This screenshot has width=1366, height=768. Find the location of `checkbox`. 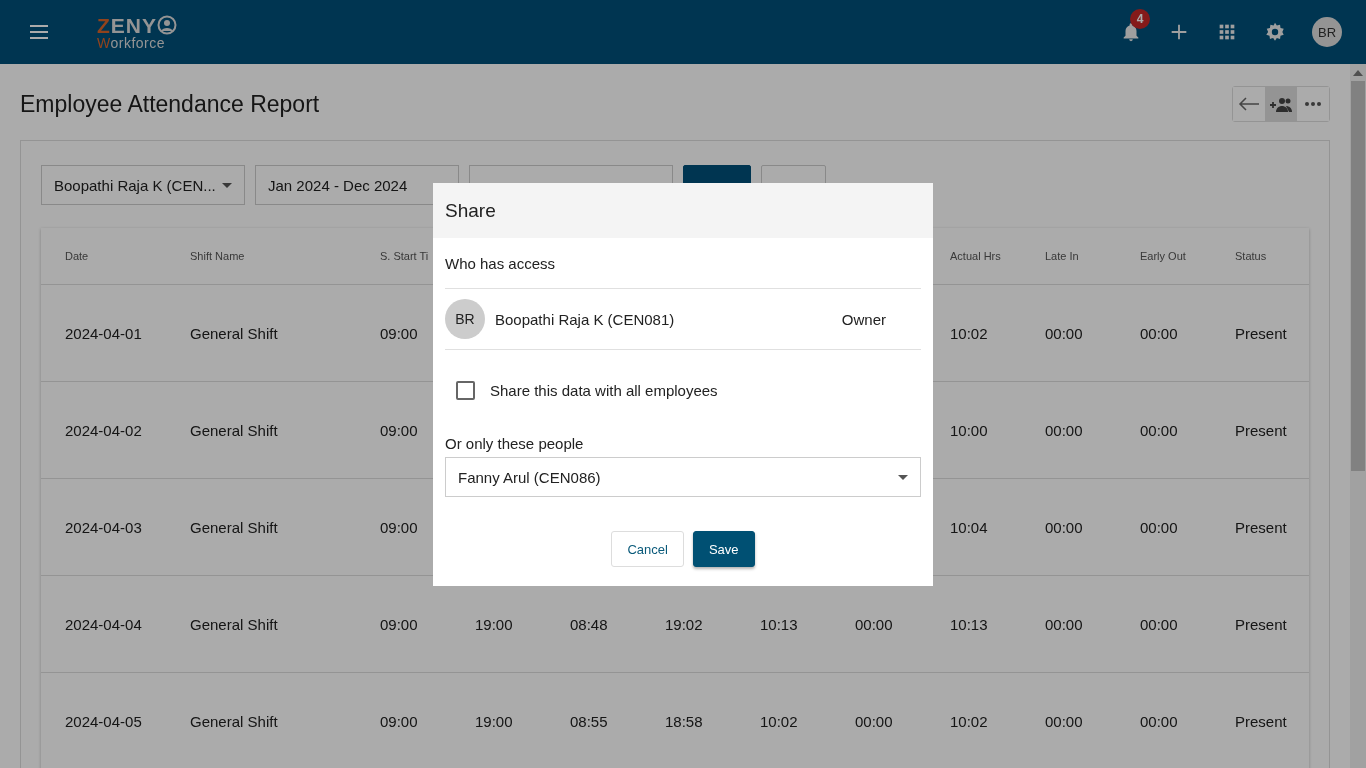

checkbox is located at coordinates (465, 390).